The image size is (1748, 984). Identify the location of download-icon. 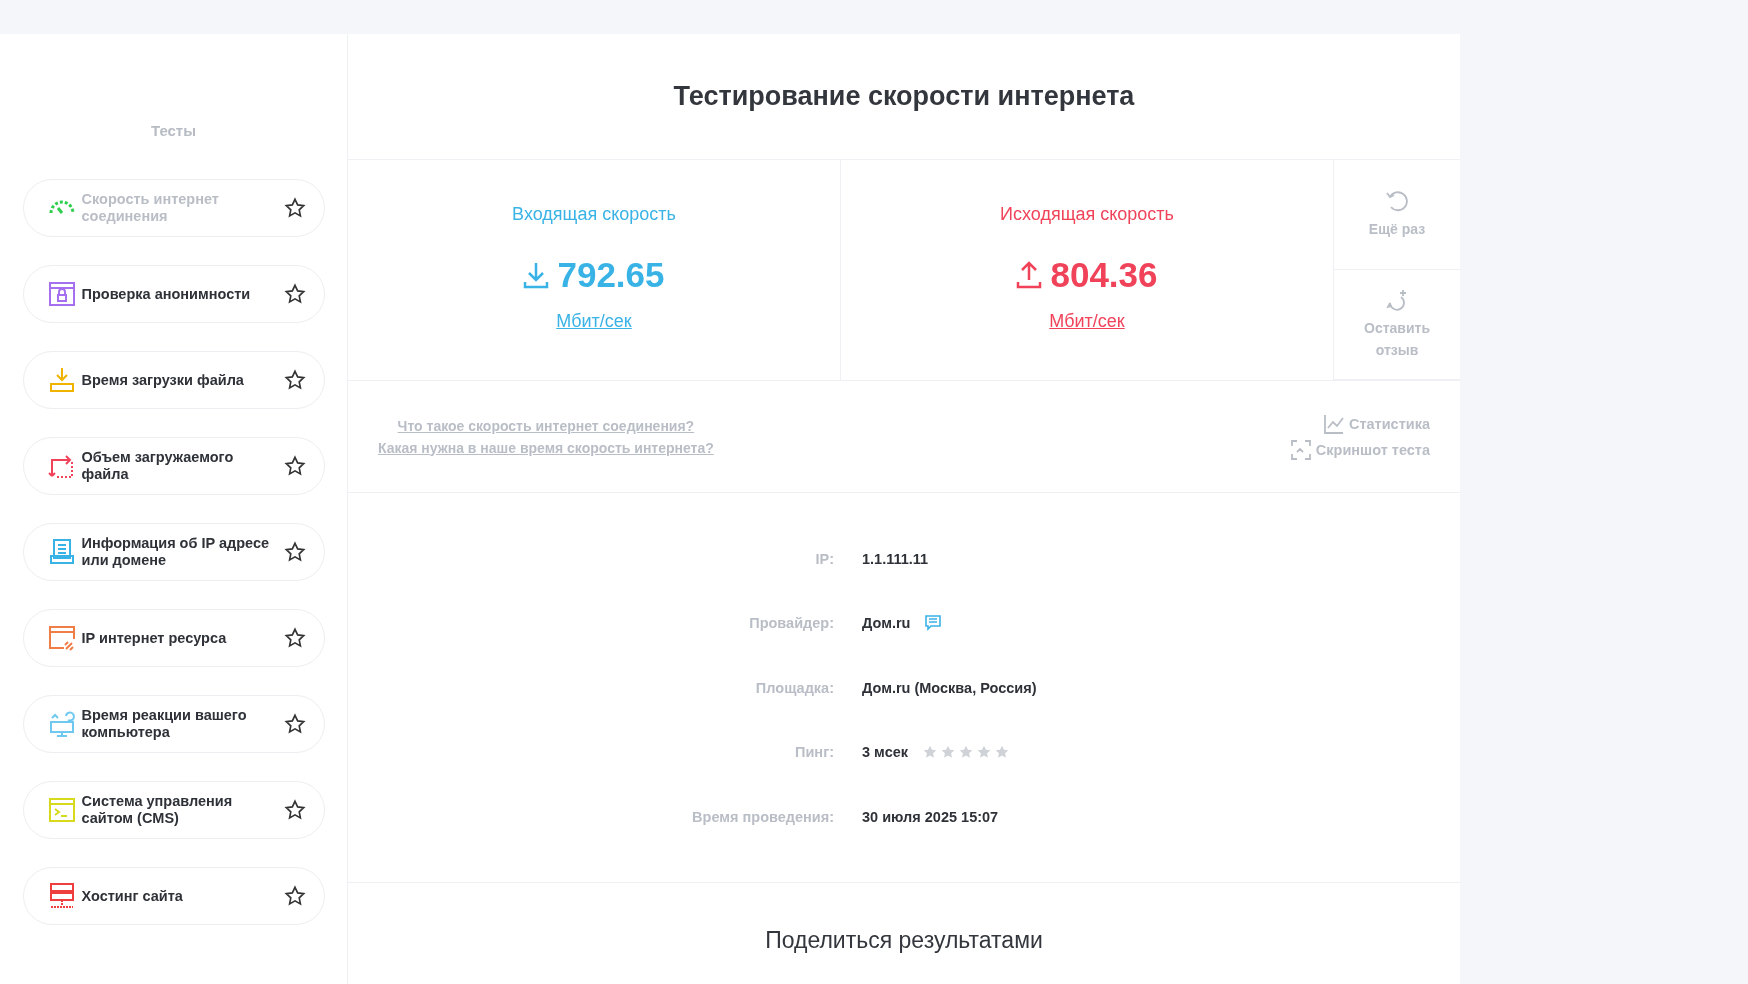
(536, 275).